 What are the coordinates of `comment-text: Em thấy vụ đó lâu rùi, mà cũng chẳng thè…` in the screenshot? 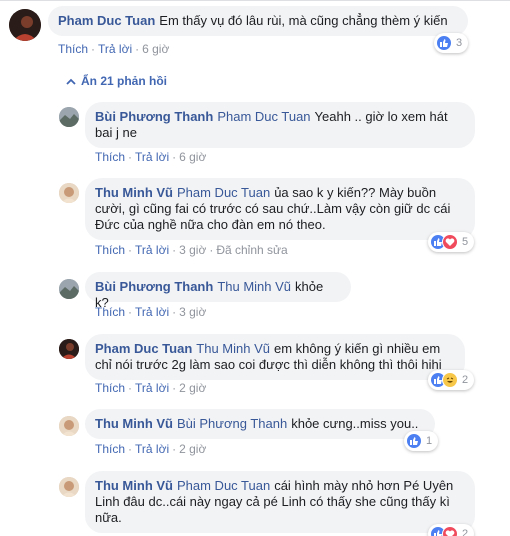 It's located at (303, 20).